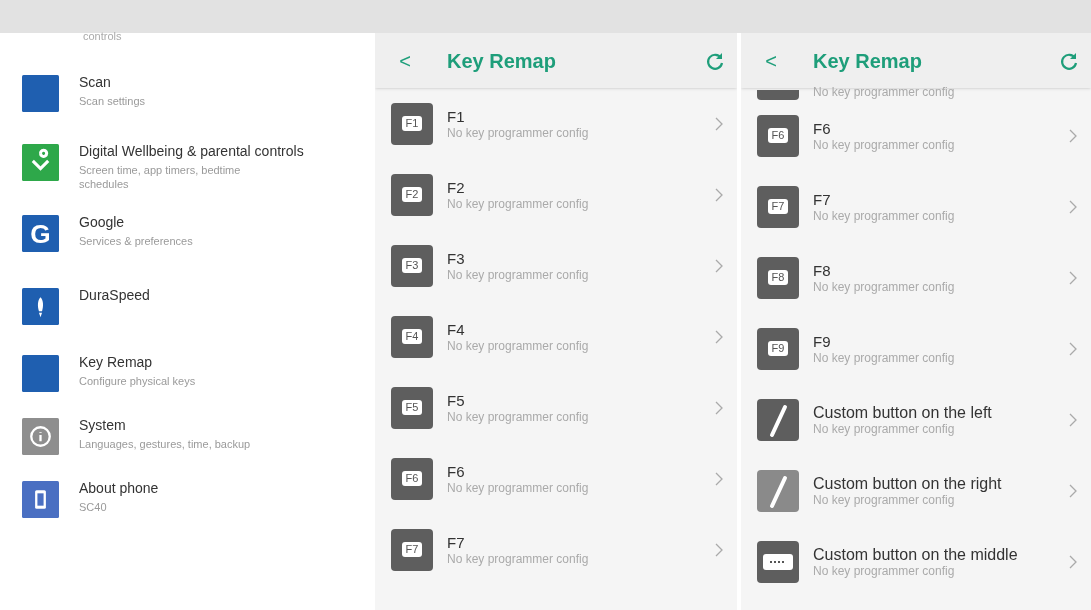  I want to click on key-row: Custom button on the middle No key programmer config, so click(916, 561).